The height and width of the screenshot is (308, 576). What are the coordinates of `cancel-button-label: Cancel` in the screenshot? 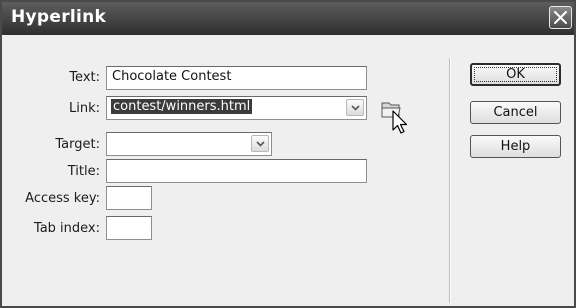 It's located at (515, 112).